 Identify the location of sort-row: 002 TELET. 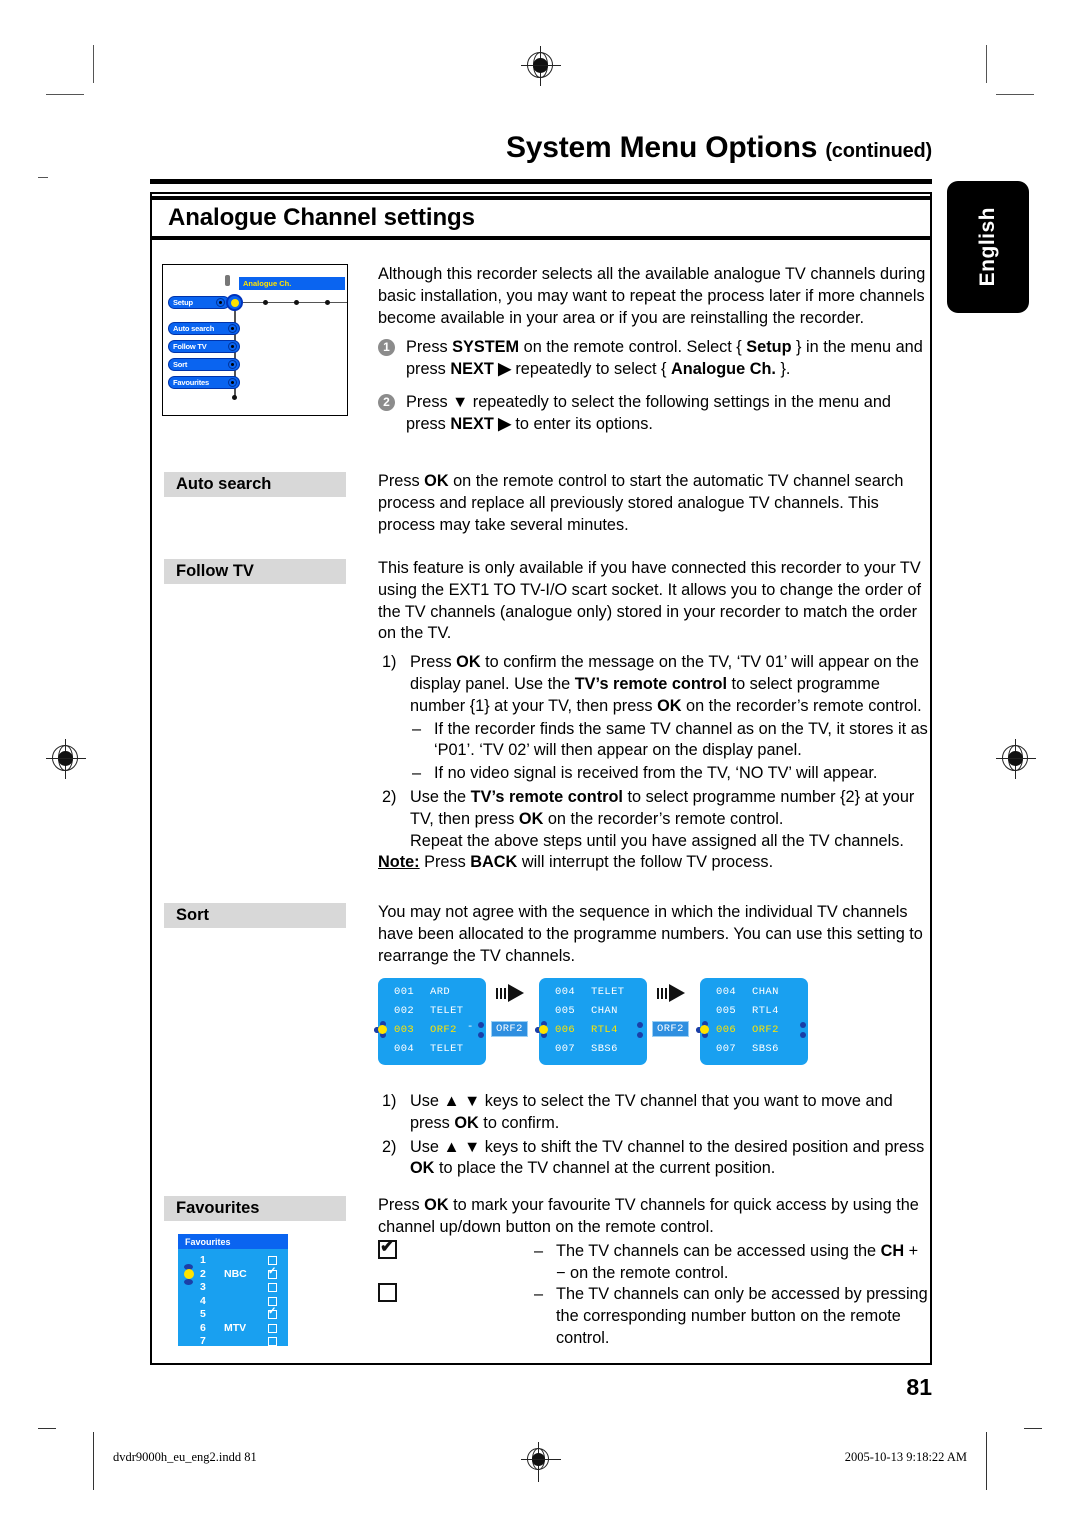
(432, 1010).